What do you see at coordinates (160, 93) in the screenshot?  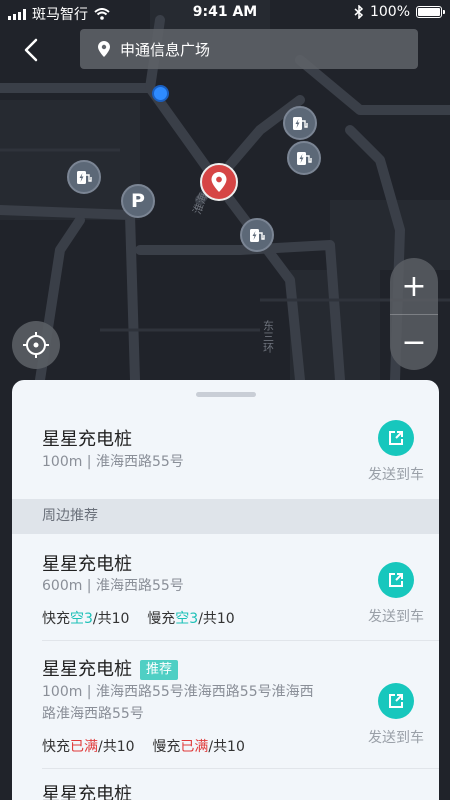 I see `current-location-marker` at bounding box center [160, 93].